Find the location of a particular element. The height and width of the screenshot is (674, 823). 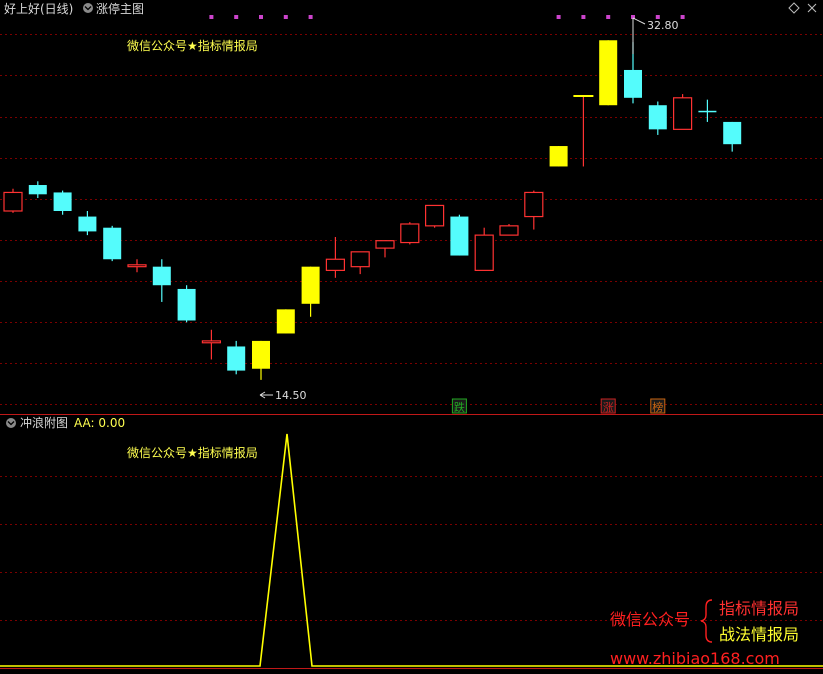

signal-marker-text: 涨 is located at coordinates (608, 407).